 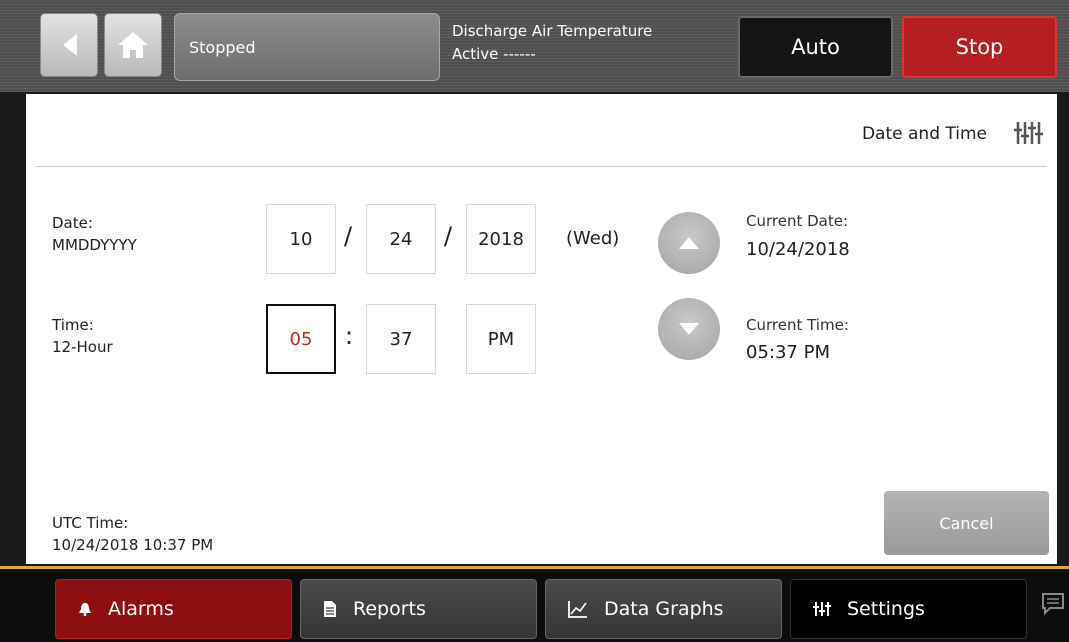 I want to click on ampm-field: PM, so click(x=501, y=339).